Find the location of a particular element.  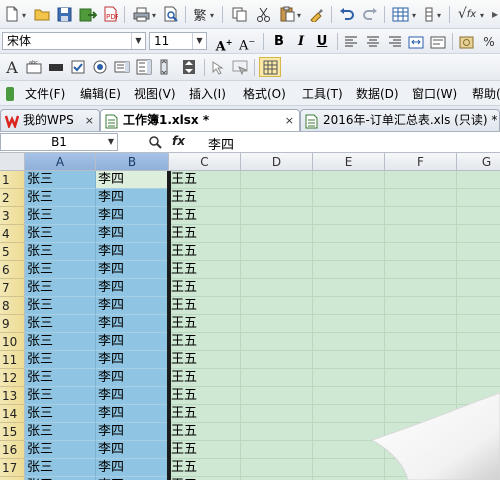

tab-my-wps: 我的WPS × is located at coordinates (50, 120).